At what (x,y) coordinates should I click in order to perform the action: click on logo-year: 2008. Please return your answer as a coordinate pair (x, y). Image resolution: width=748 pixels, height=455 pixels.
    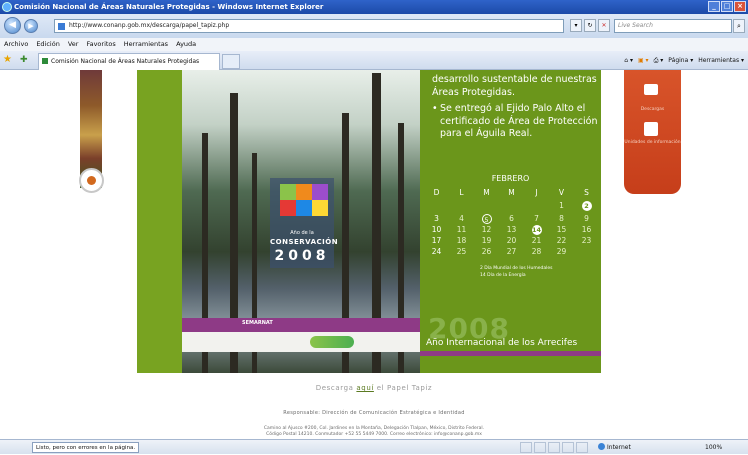
    Looking at the image, I should click on (302, 256).